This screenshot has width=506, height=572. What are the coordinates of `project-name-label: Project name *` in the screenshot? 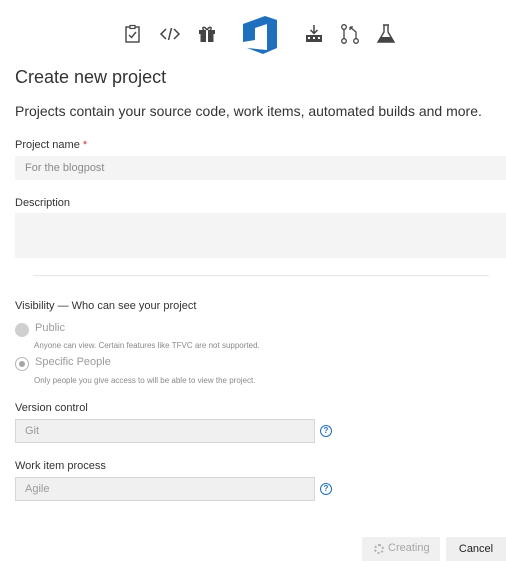 It's located at (51, 145).